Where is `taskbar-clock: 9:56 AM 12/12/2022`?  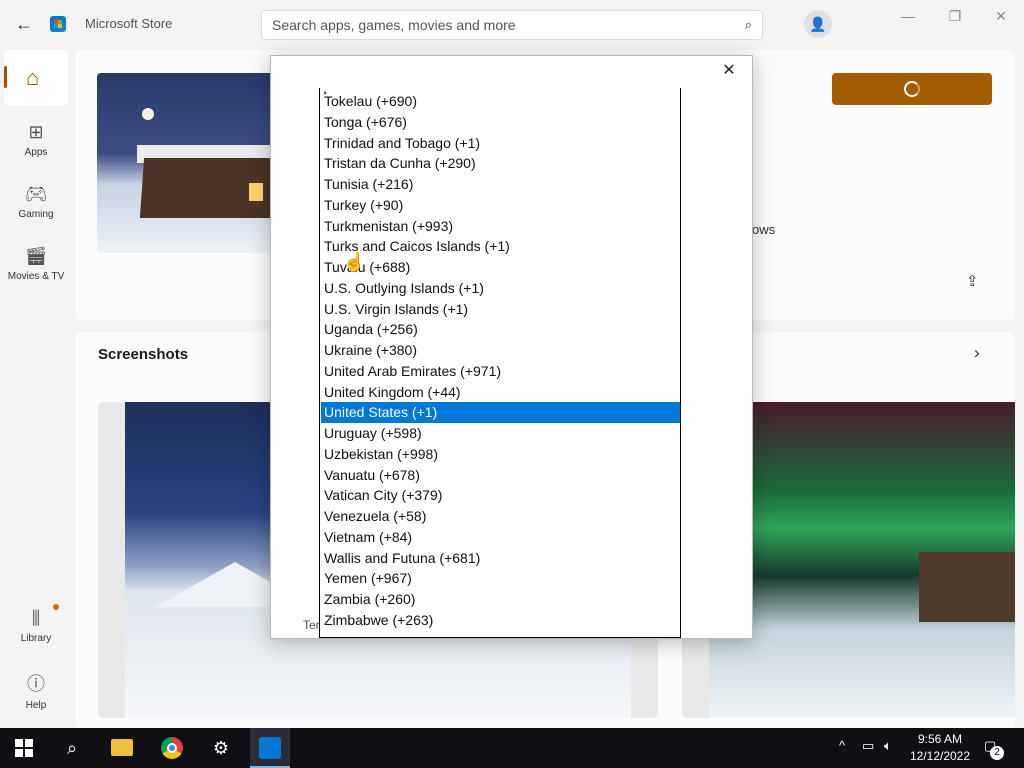 taskbar-clock: 9:56 AM 12/12/2022 is located at coordinates (940, 748).